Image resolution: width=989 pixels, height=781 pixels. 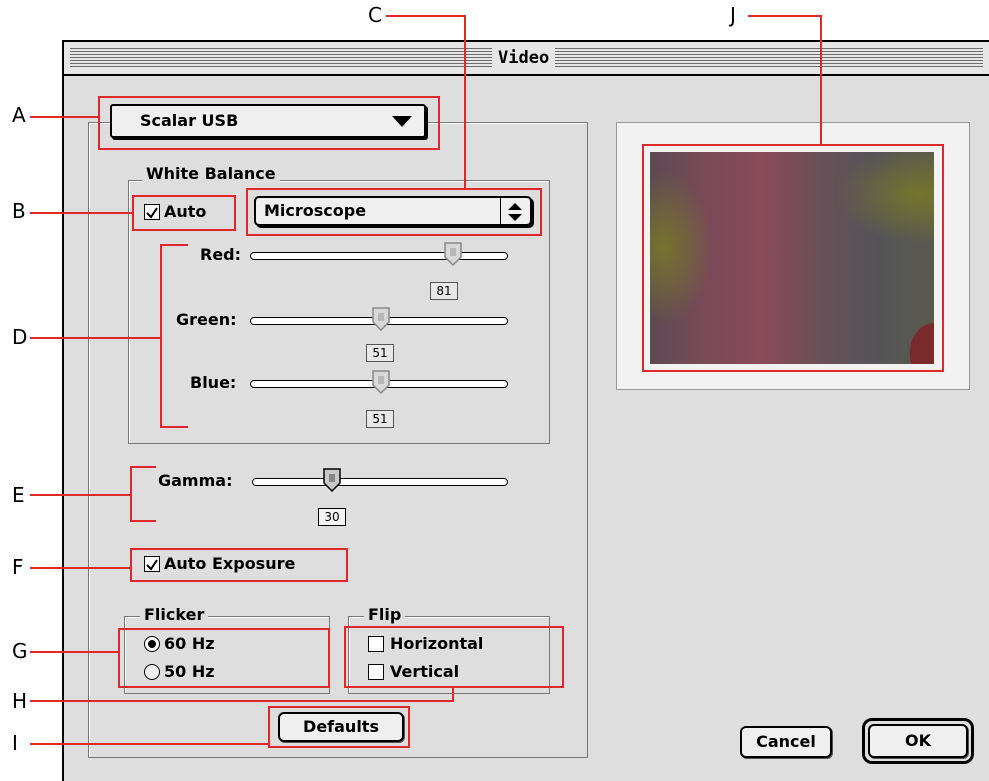 I want to click on callout-bracket-e-top, so click(x=143, y=467).